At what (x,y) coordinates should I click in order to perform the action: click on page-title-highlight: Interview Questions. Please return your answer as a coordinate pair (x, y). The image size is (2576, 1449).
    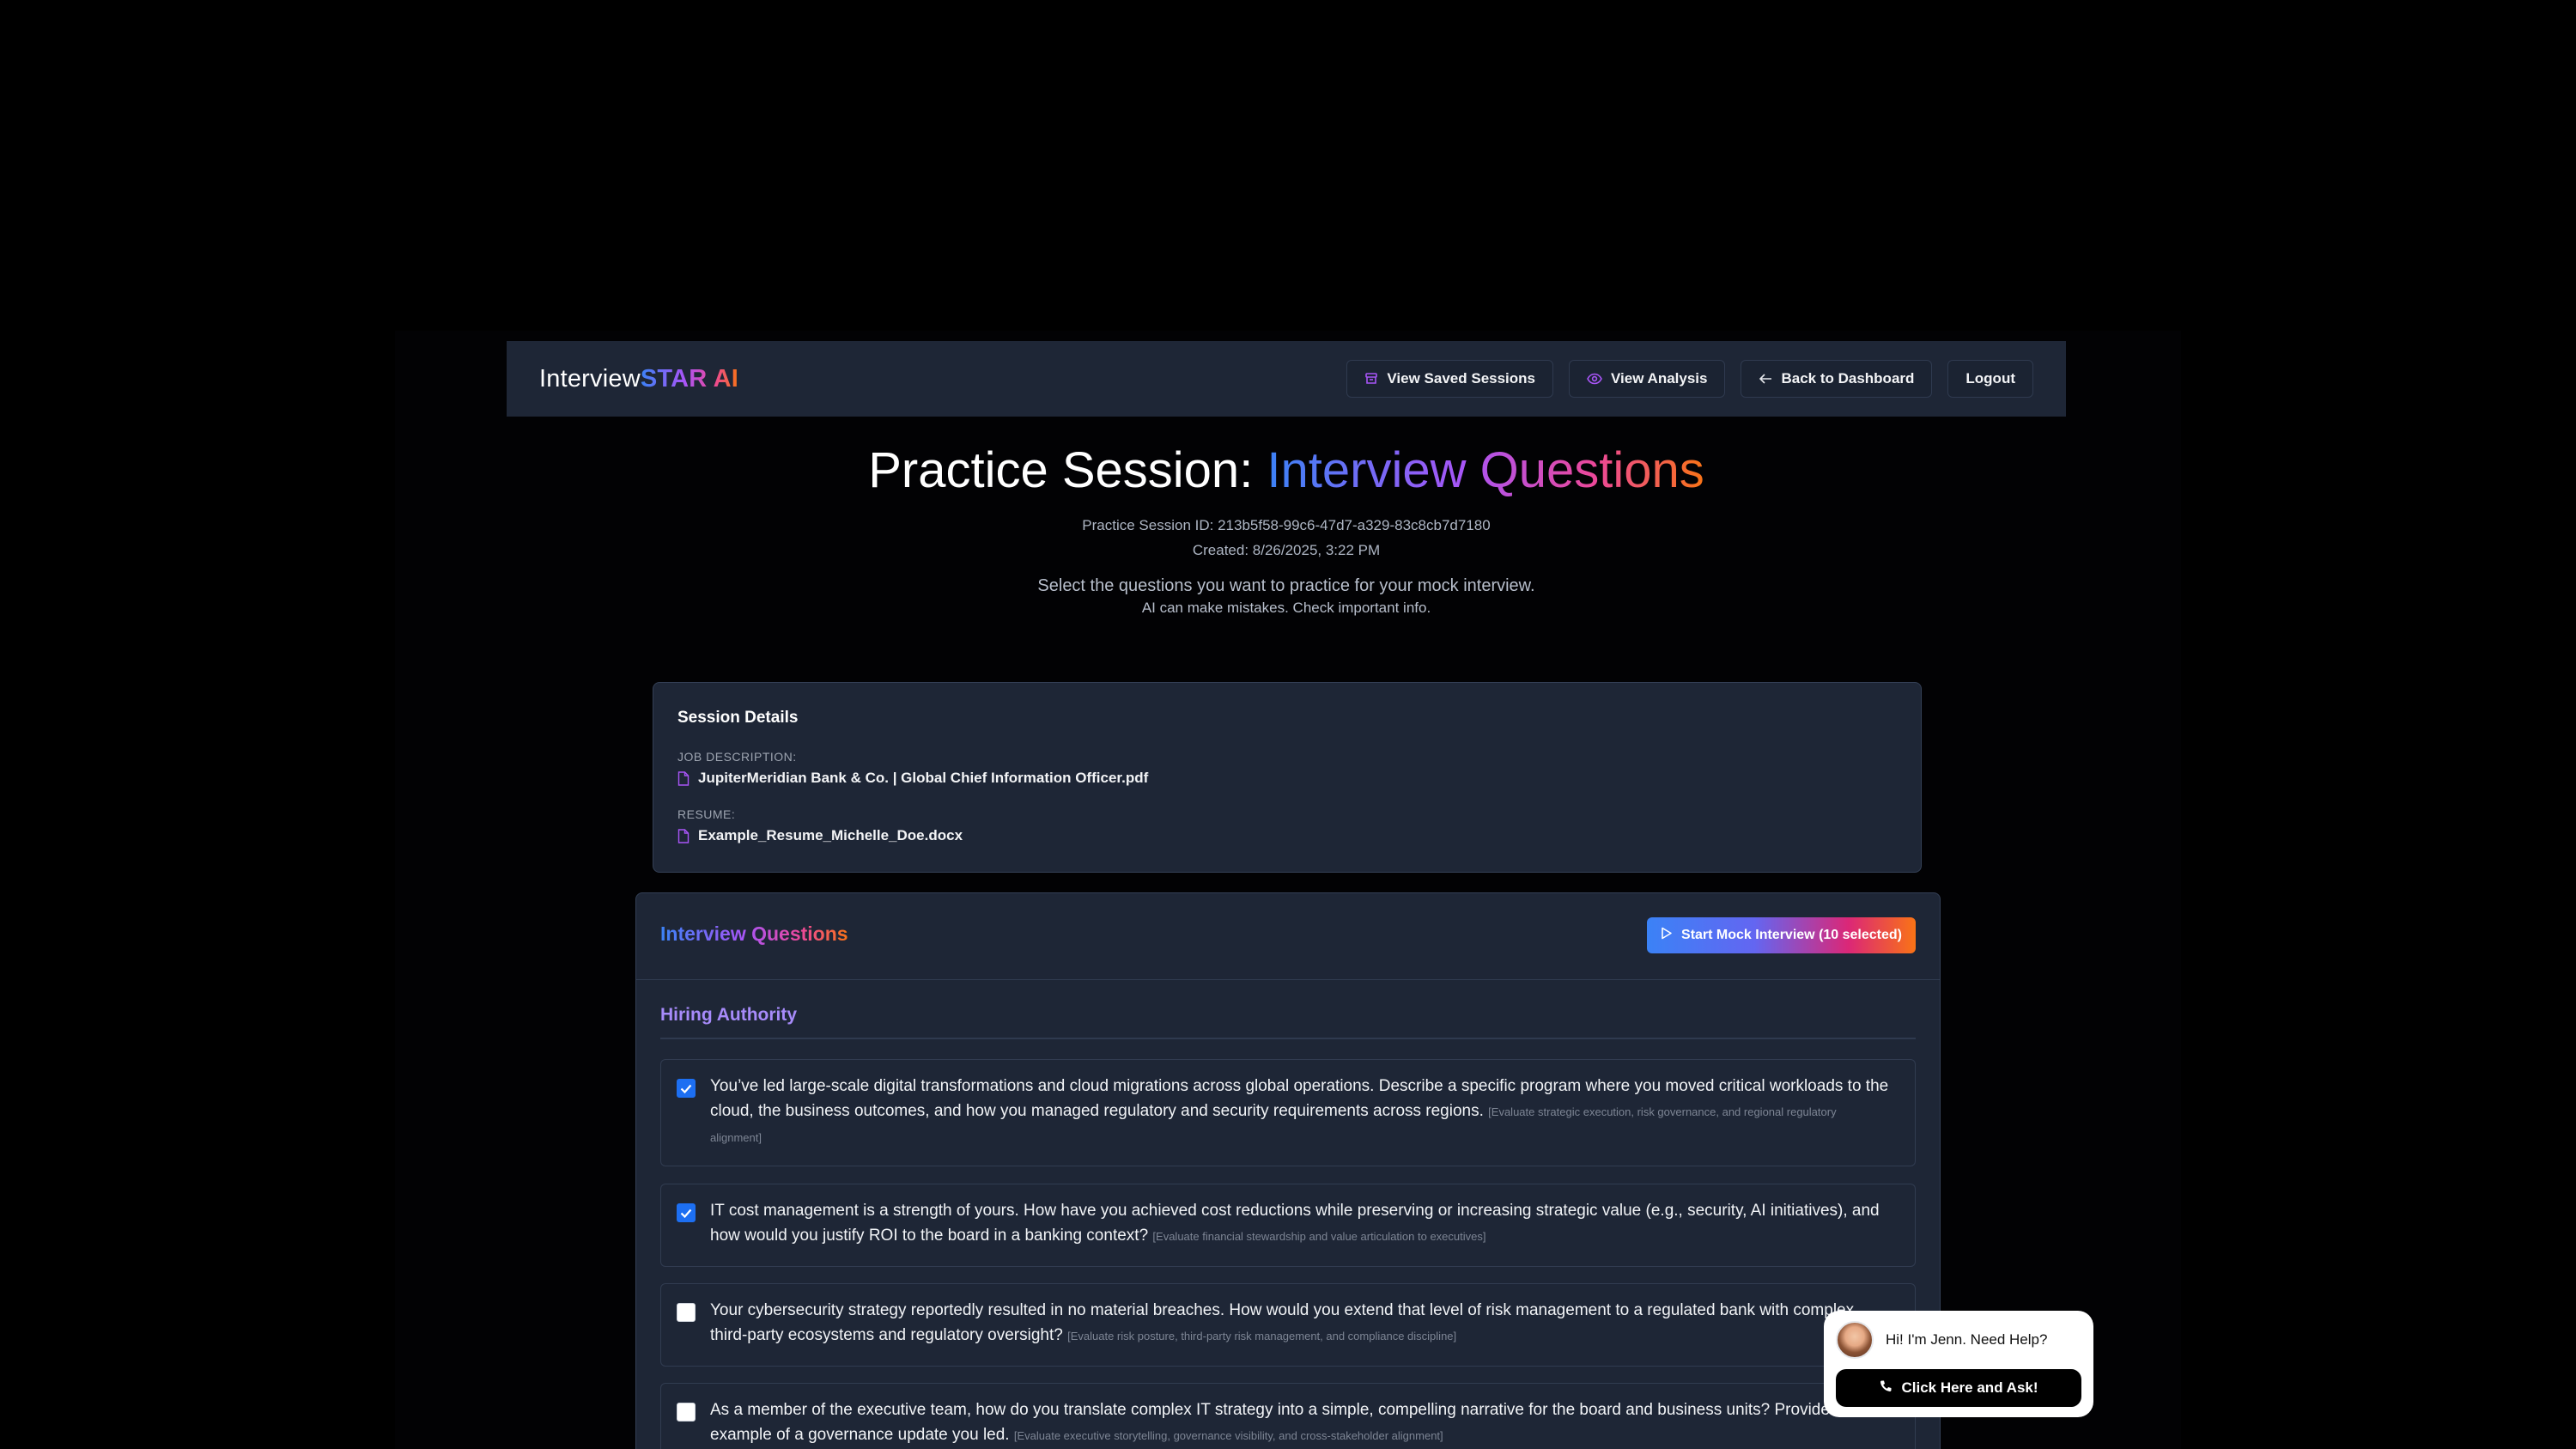
    Looking at the image, I should click on (1485, 470).